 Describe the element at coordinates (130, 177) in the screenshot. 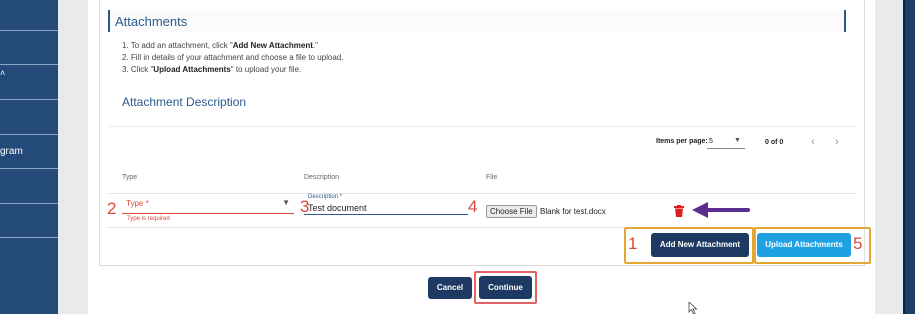

I see `column-header-type: Type` at that location.